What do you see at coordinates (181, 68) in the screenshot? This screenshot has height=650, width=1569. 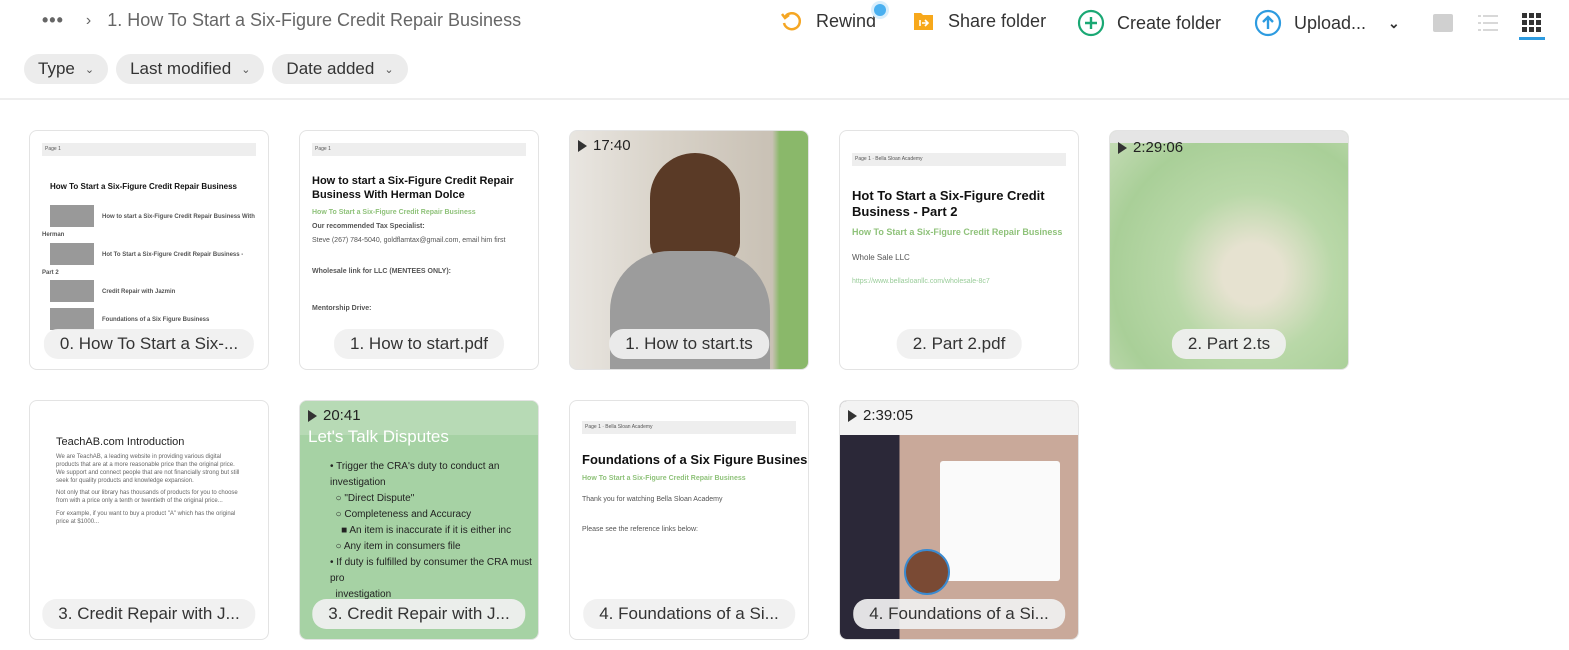 I see `filter-label: Last modified` at bounding box center [181, 68].